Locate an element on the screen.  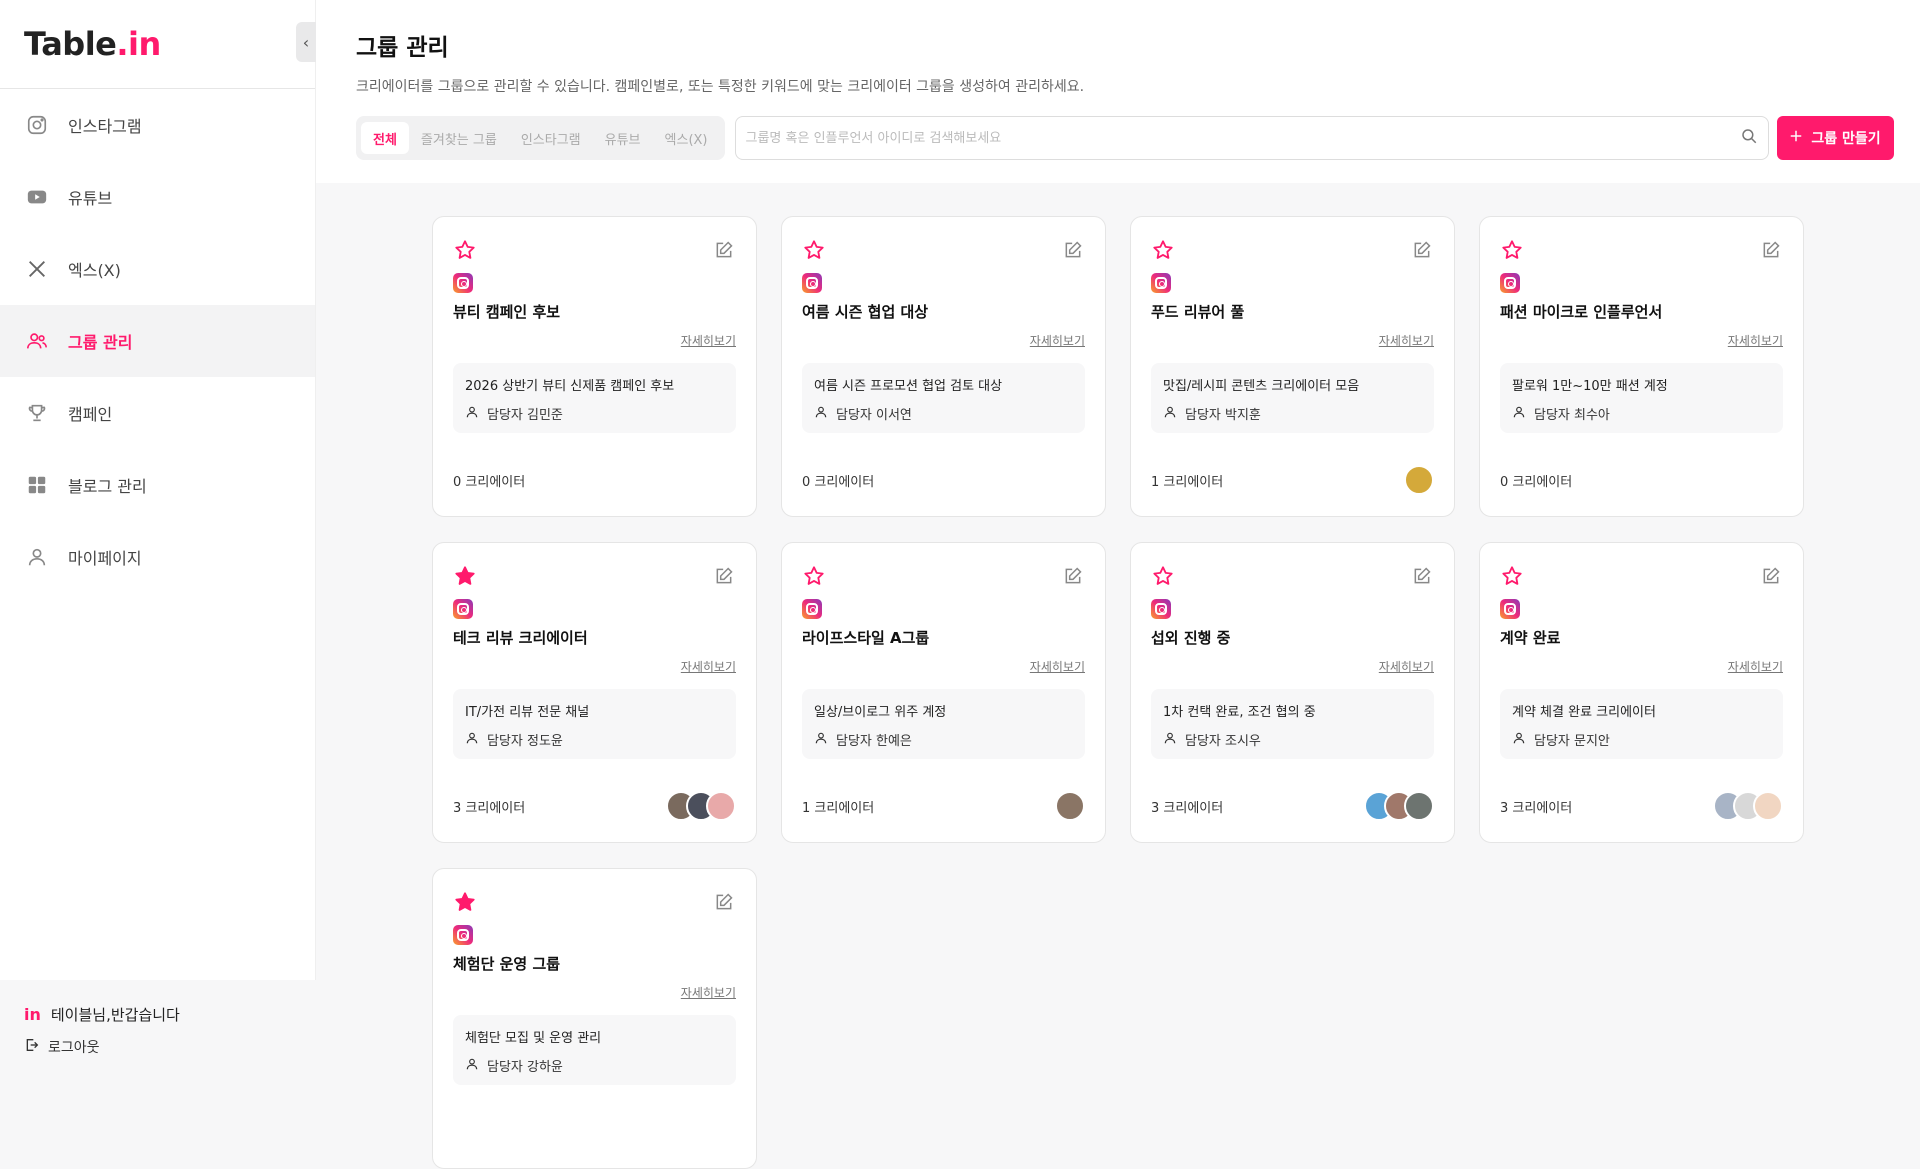
sidebar-collapse-button: ‹ is located at coordinates (306, 42).